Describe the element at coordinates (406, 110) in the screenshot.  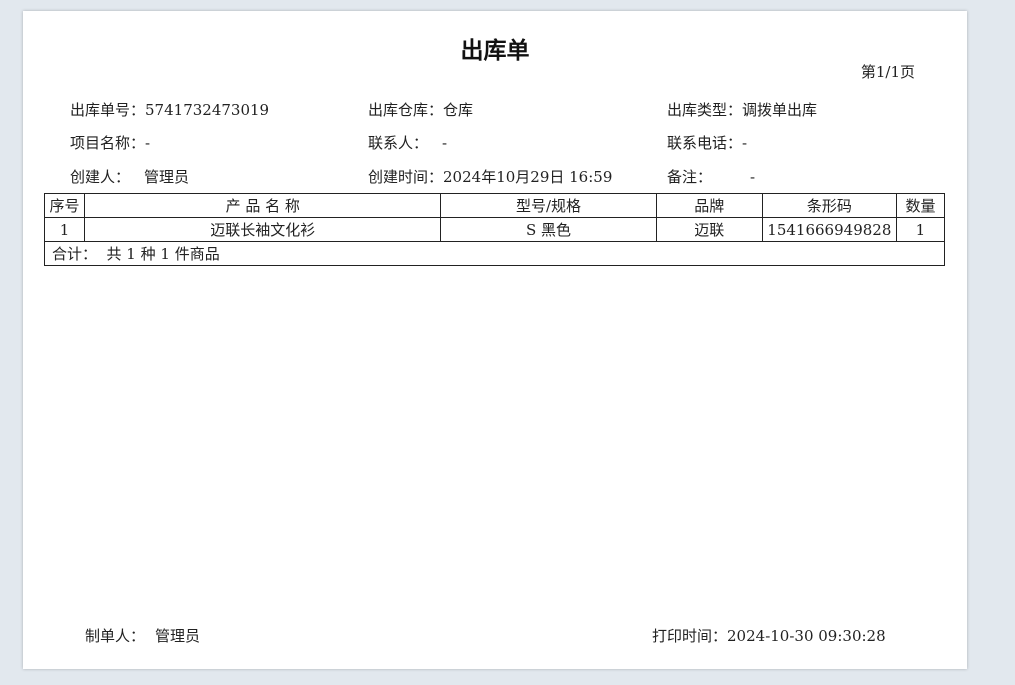
I see `warehouse-label: 出库仓库：` at that location.